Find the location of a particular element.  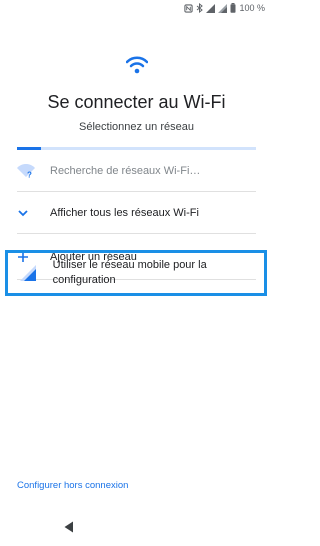

battery-icon is located at coordinates (233, 8).